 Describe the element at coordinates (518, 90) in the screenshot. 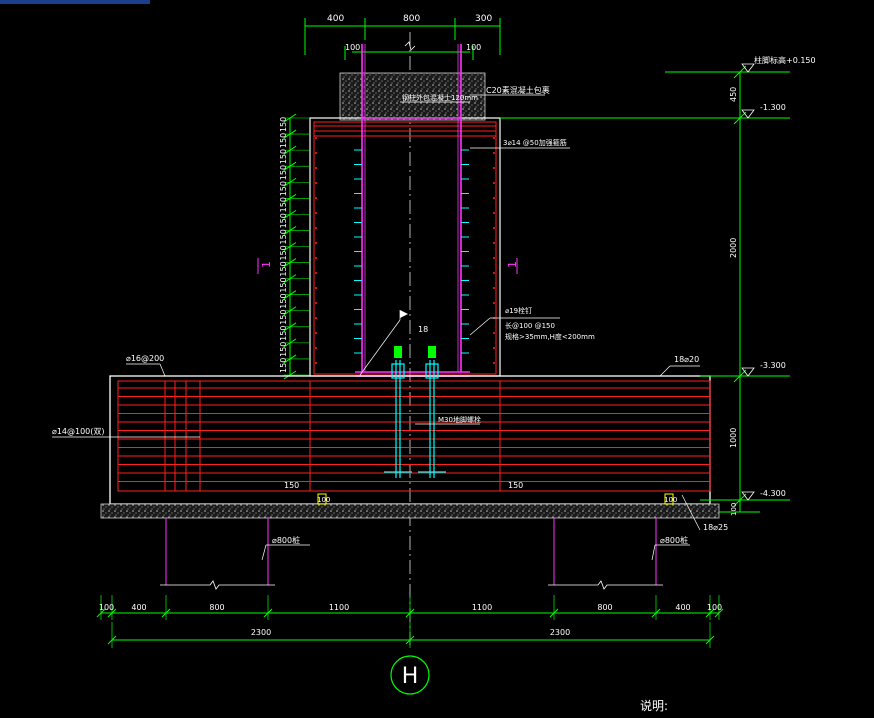

I see `callout-c20: C20素混凝土包裹` at that location.